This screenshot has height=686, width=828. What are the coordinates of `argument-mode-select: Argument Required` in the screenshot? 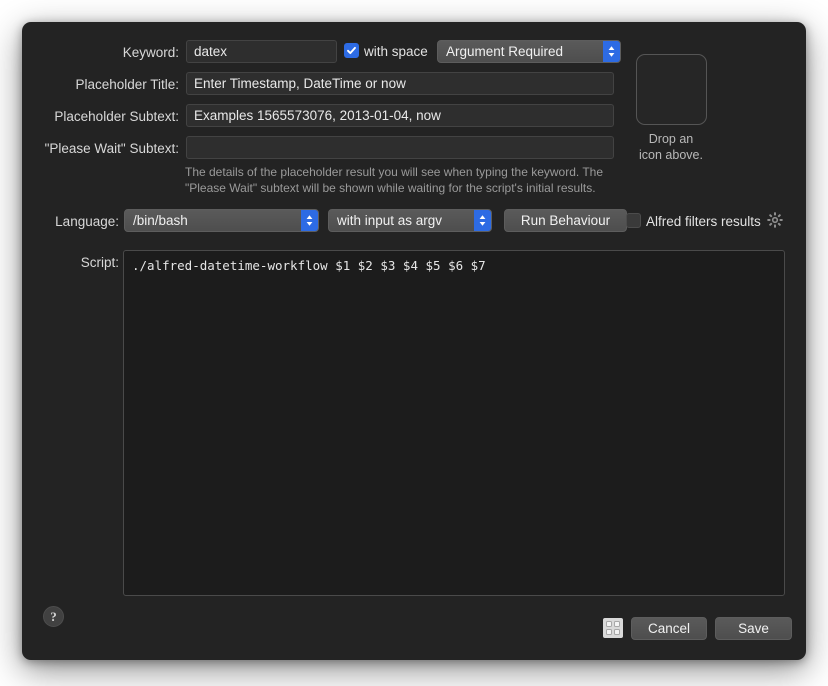 It's located at (529, 51).